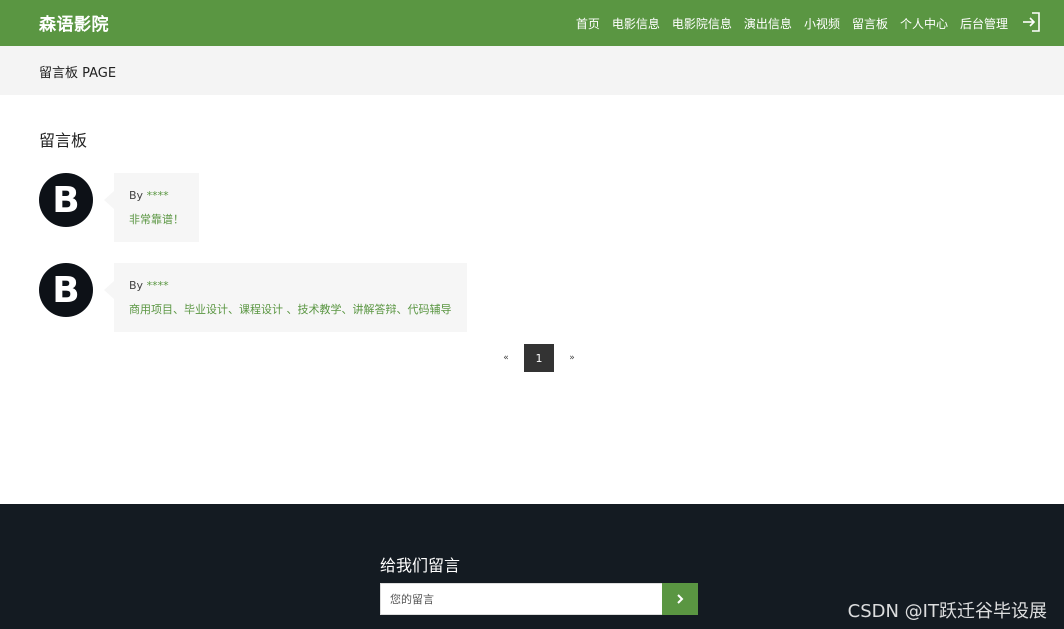  What do you see at coordinates (984, 23) in the screenshot?
I see `nav-item-admin: 后台管理` at bounding box center [984, 23].